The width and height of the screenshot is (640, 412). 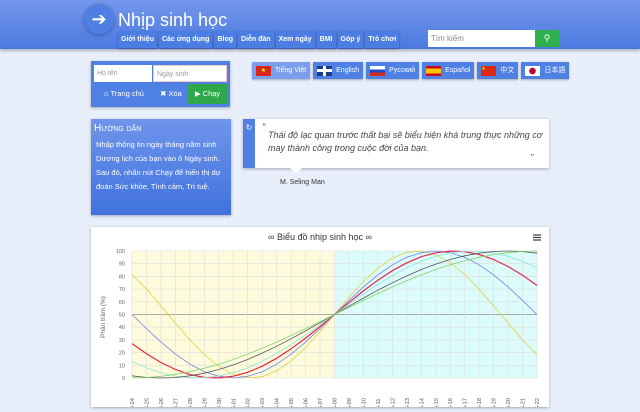 I want to click on open-quote-icon: “, so click(x=264, y=127).